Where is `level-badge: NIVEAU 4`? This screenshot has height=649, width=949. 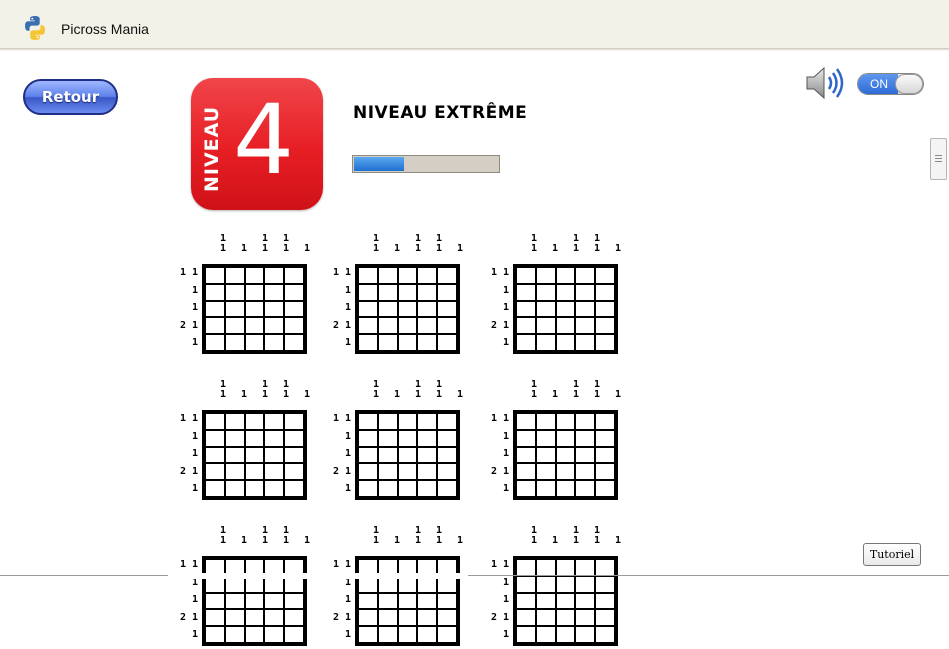 level-badge: NIVEAU 4 is located at coordinates (257, 144).